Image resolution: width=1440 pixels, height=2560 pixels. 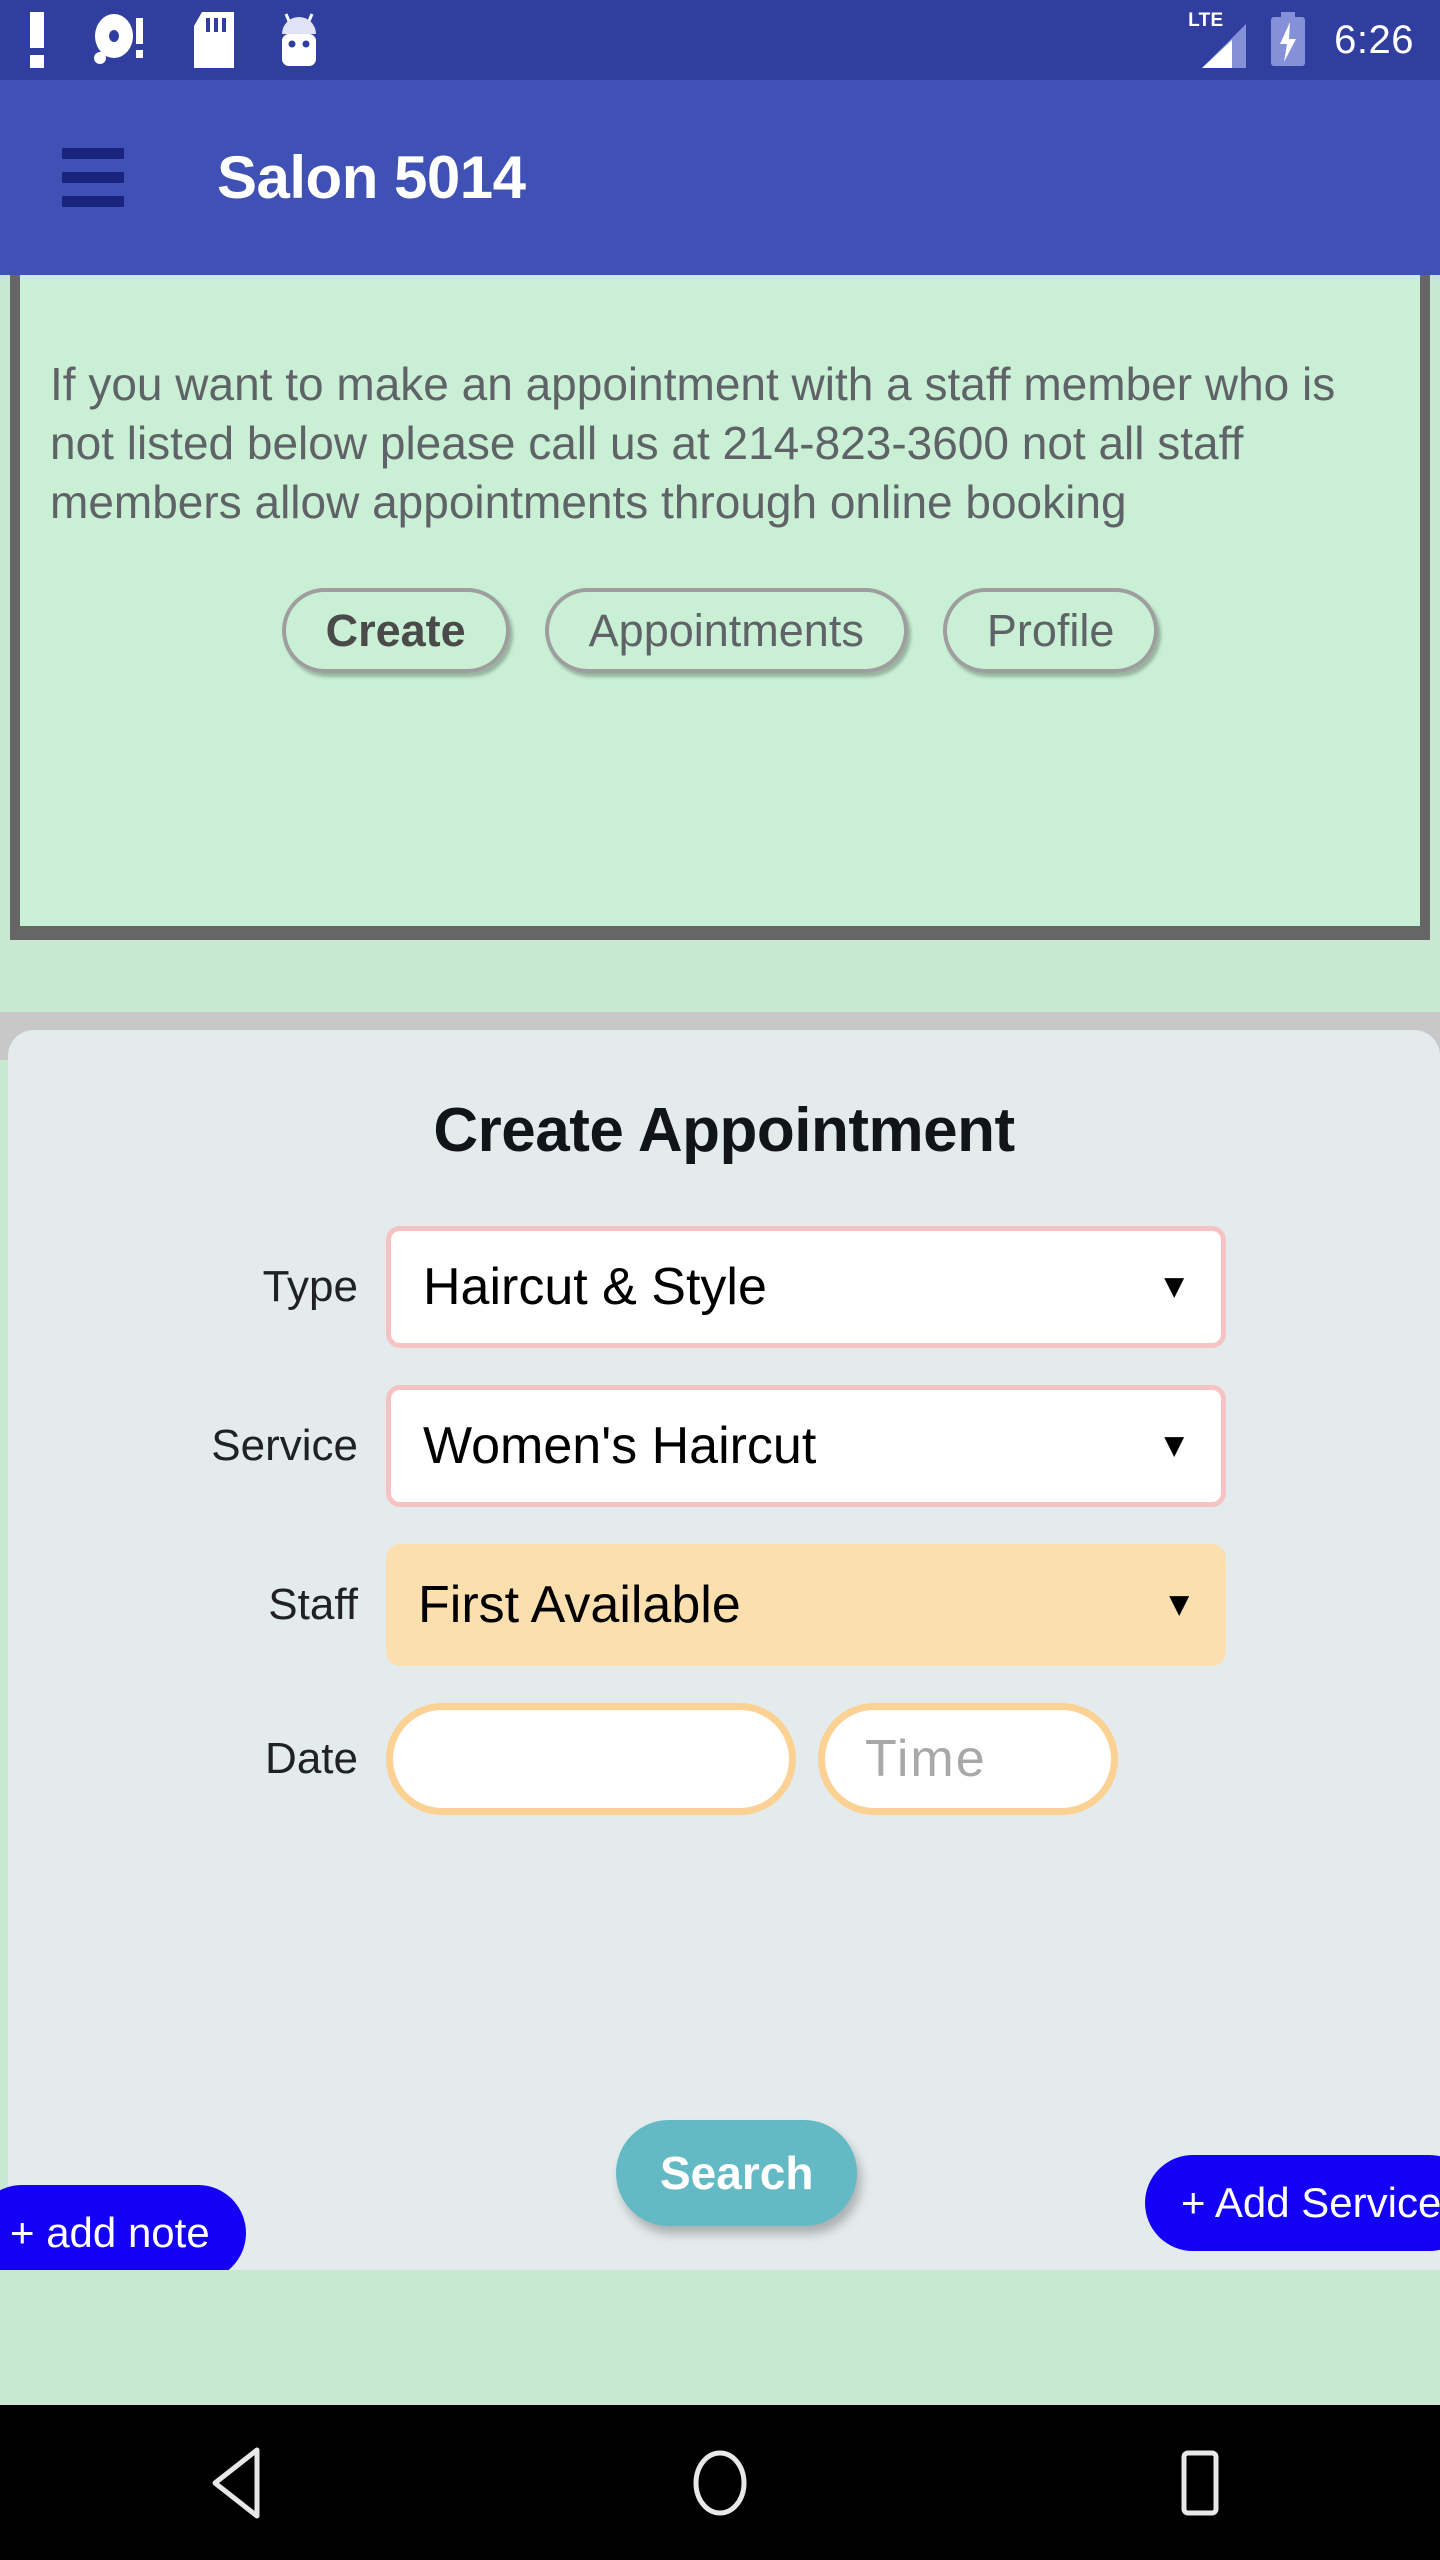 I want to click on alert-exclamation-icon, so click(x=37, y=40).